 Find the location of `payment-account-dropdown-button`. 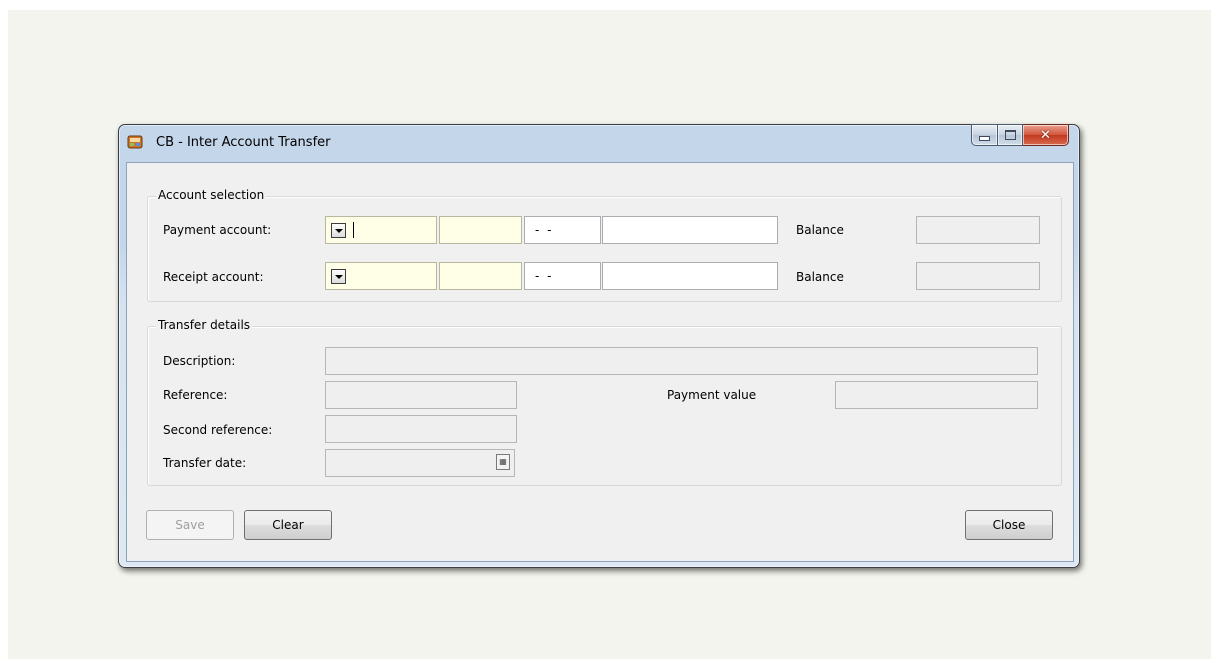

payment-account-dropdown-button is located at coordinates (338, 230).